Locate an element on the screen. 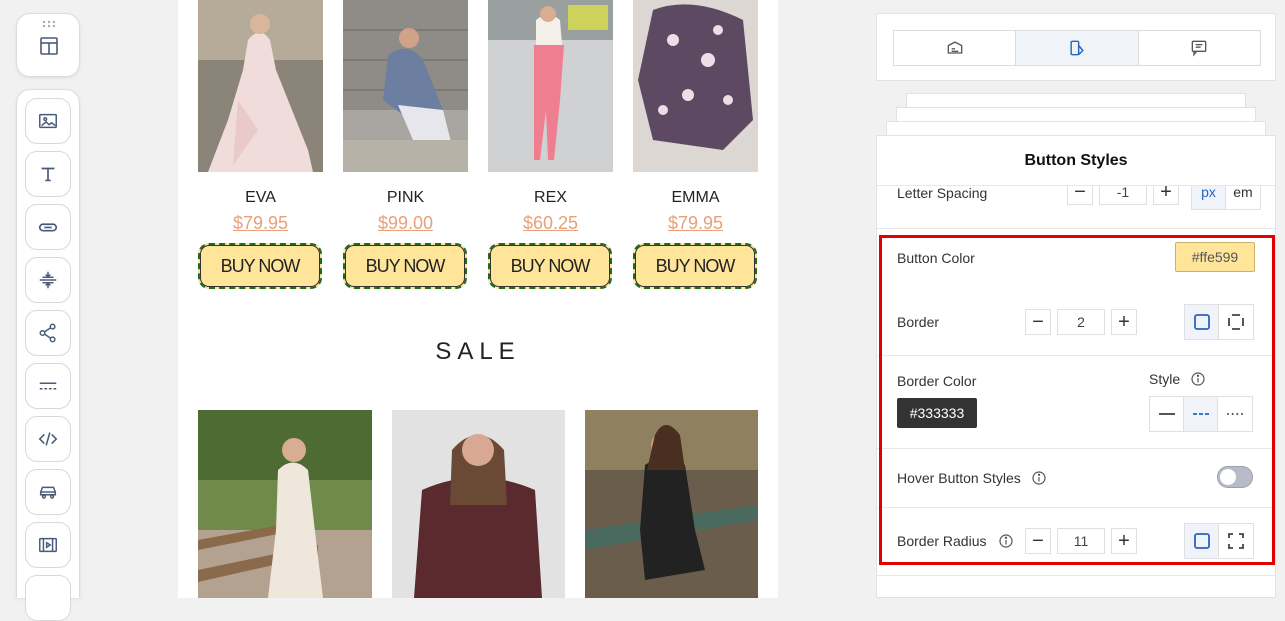 The height and width of the screenshot is (621, 1285). product-card: REX $60.25 BUY NOW is located at coordinates (550, 144).